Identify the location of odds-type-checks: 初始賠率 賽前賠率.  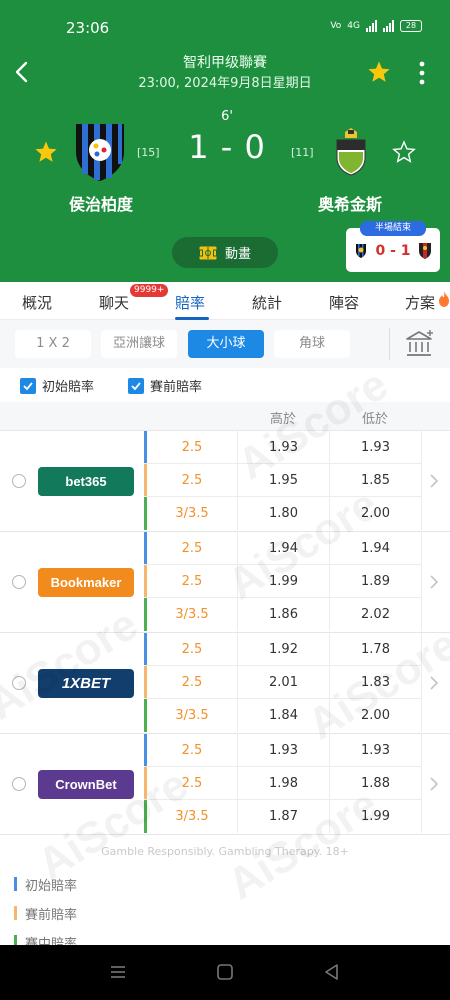
(225, 385).